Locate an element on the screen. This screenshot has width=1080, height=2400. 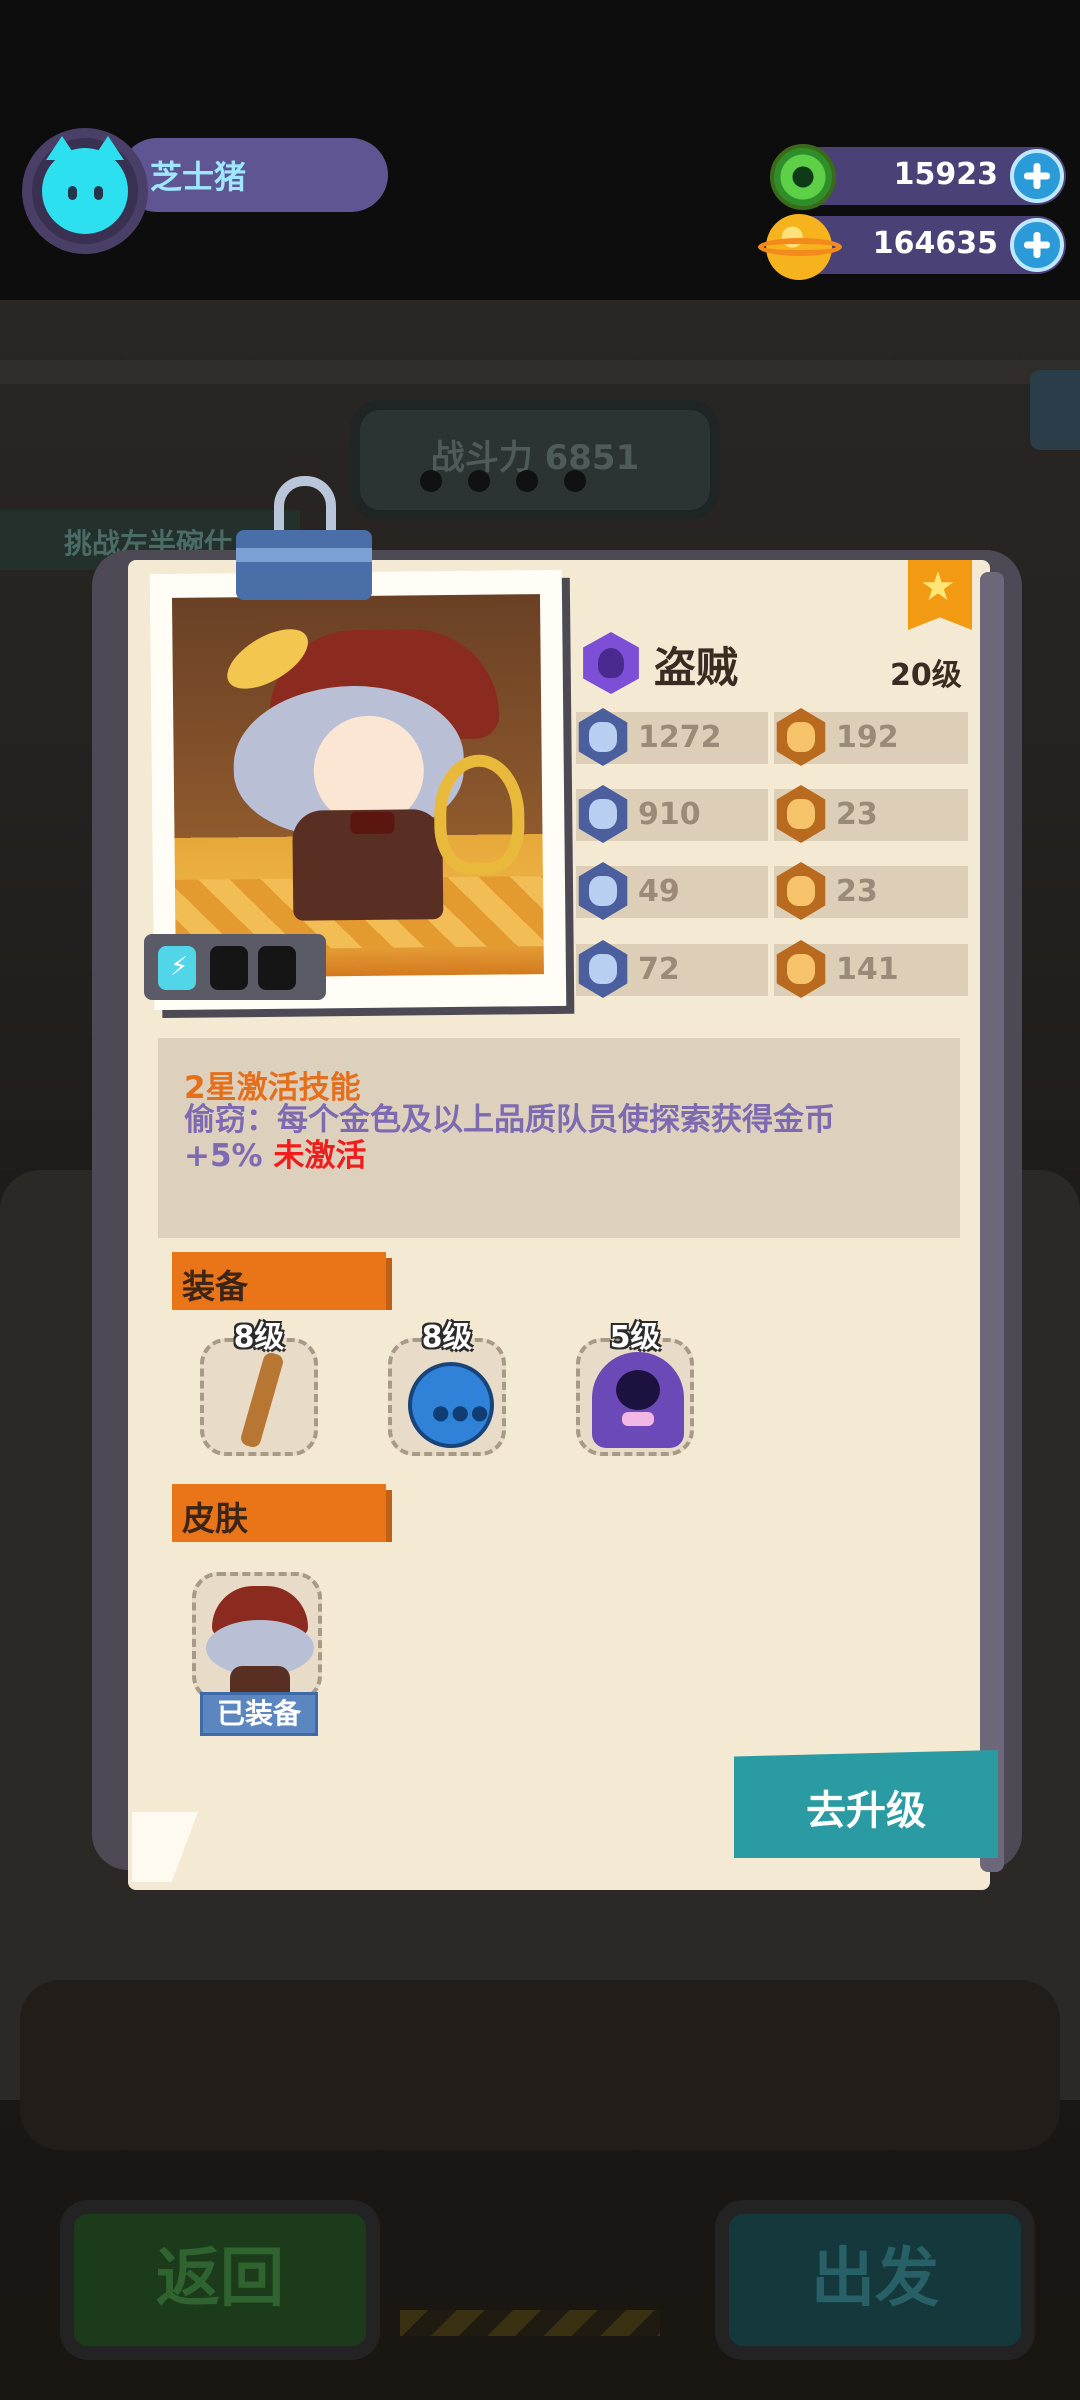
star-slots: ⚡ is located at coordinates (235, 967).